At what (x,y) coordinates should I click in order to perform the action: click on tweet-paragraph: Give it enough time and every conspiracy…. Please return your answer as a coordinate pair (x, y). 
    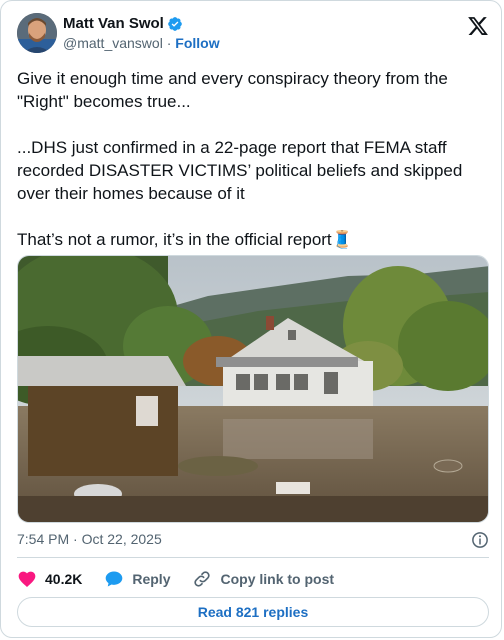
    Looking at the image, I should click on (232, 90).